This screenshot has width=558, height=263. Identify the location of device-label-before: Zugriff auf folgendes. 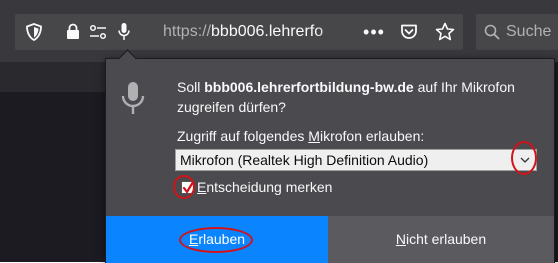
(243, 136).